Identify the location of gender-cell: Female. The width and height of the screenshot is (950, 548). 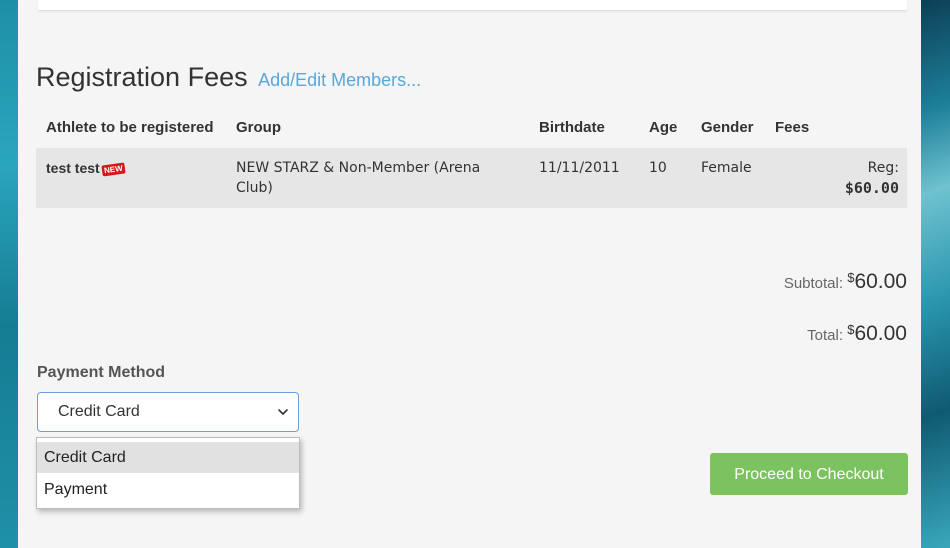
(728, 178).